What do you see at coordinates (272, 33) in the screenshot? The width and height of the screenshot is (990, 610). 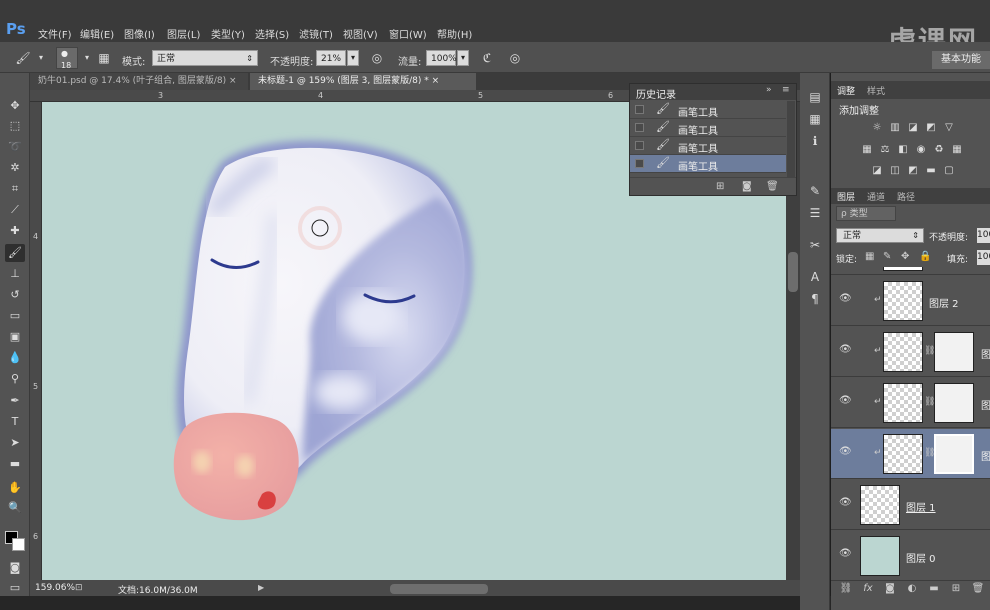 I see `menu-select: 选择(S)` at bounding box center [272, 33].